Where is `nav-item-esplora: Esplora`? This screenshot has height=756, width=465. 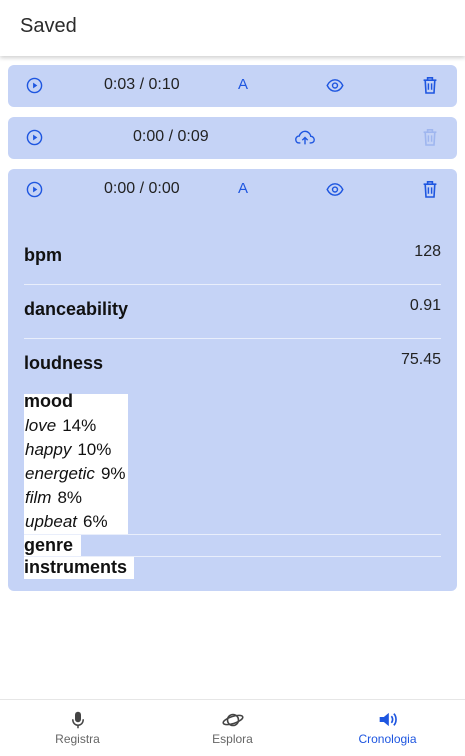
nav-item-esplora: Esplora is located at coordinates (232, 728).